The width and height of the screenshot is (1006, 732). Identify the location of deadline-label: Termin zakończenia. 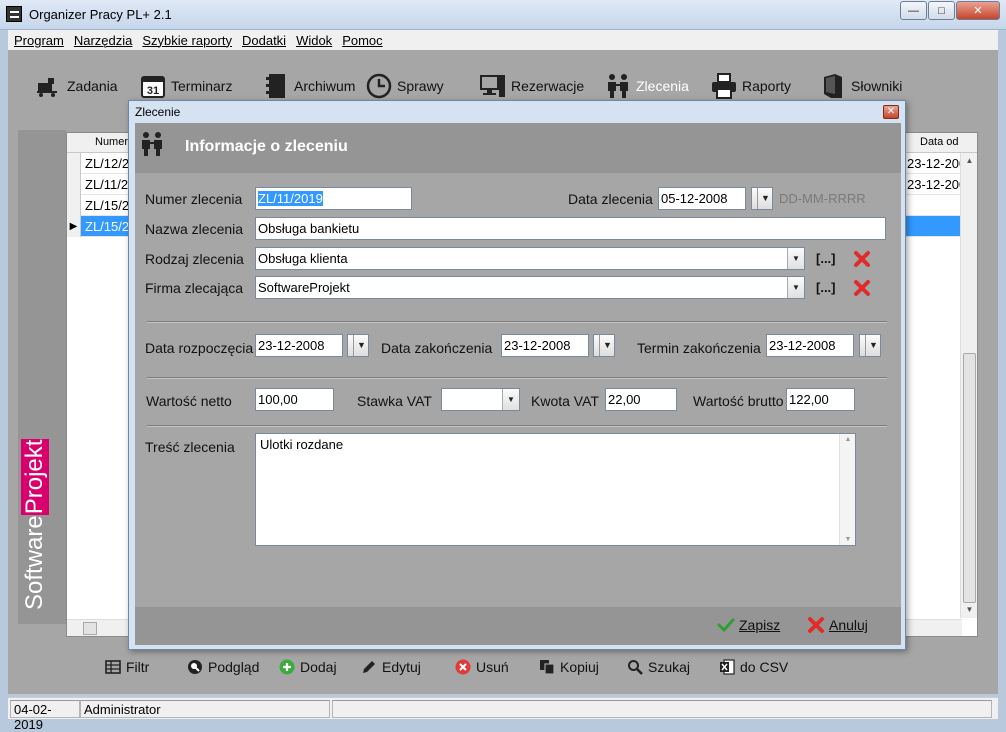
(699, 348).